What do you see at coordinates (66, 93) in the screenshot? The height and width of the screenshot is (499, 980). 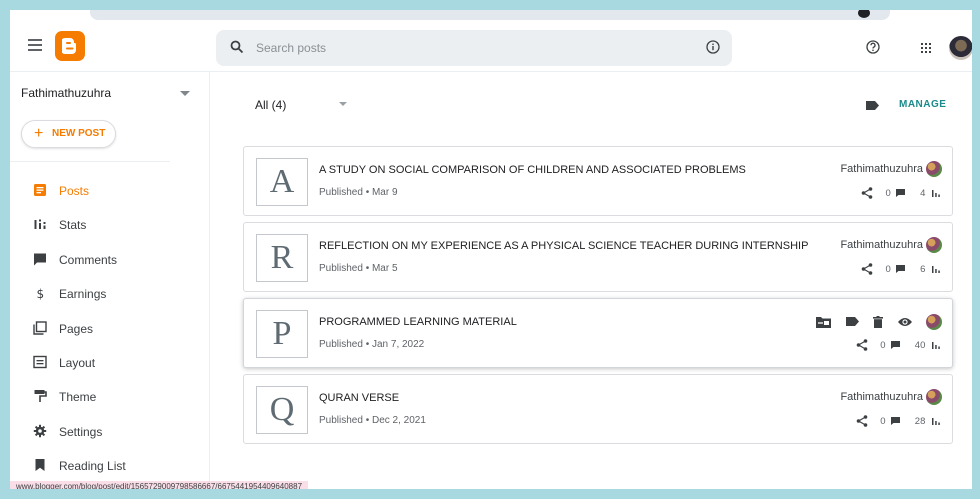 I see `blog-selector: Fathimathuzuhra` at bounding box center [66, 93].